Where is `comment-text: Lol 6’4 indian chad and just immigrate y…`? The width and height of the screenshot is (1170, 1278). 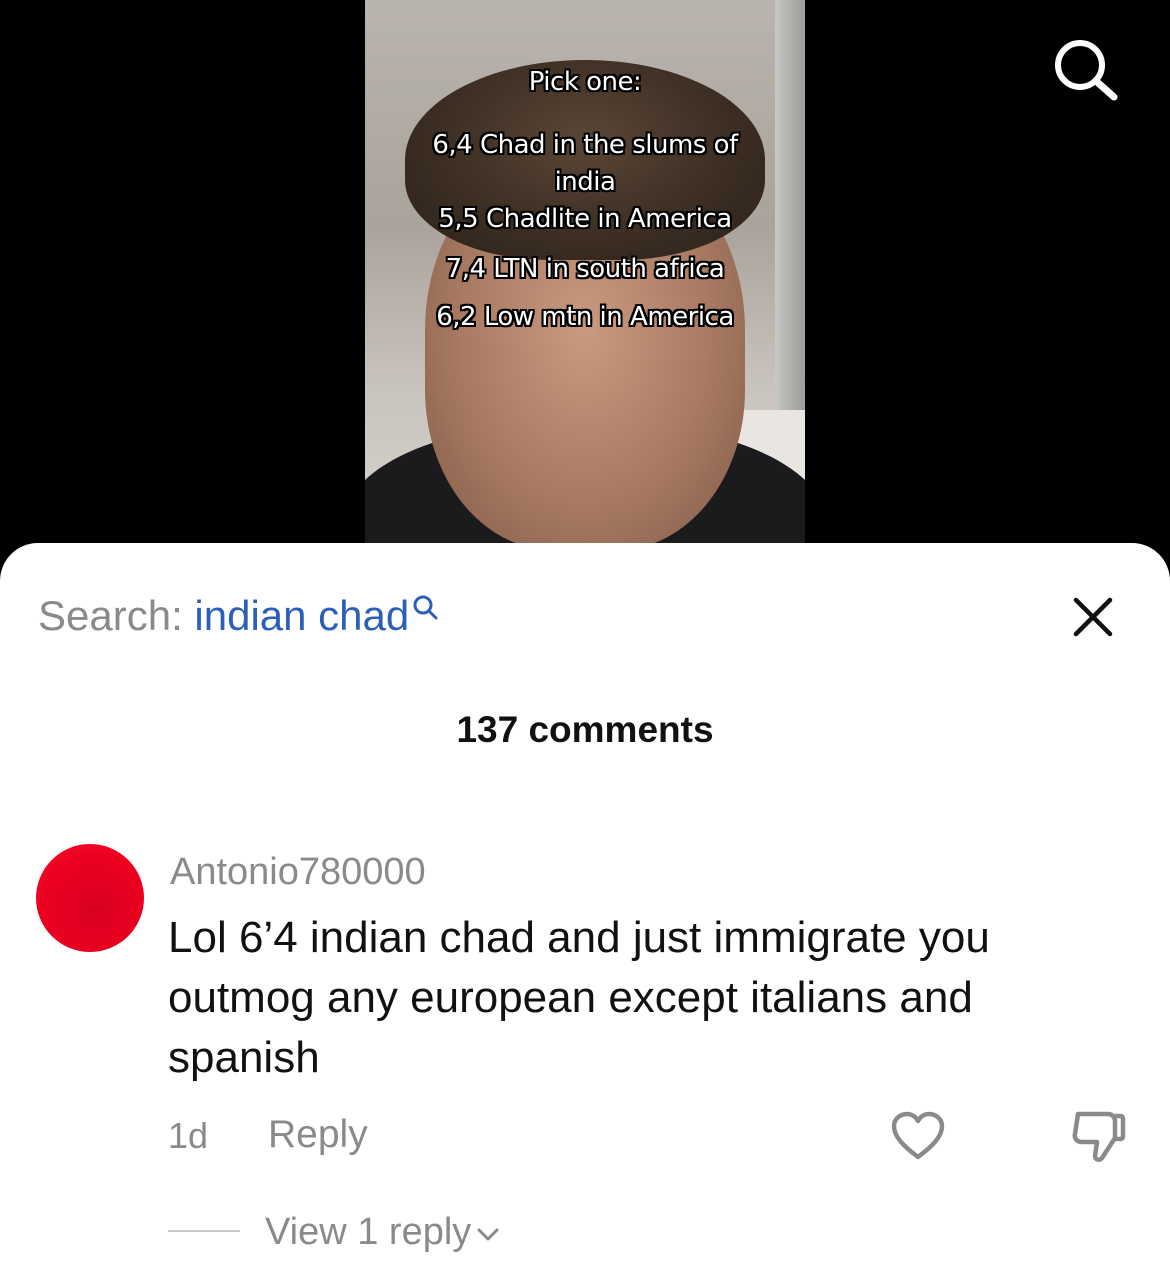 comment-text: Lol 6’4 indian chad and just immigrate y… is located at coordinates (579, 997).